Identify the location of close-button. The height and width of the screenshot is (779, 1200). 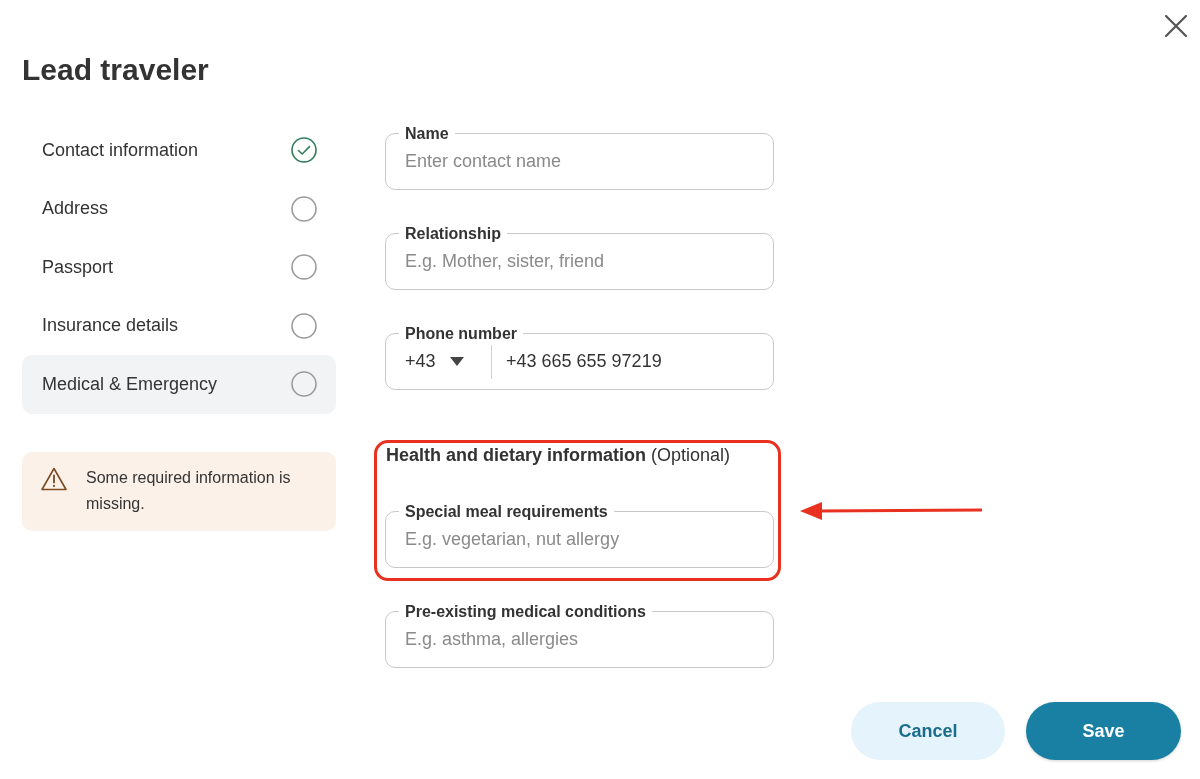
(1176, 26).